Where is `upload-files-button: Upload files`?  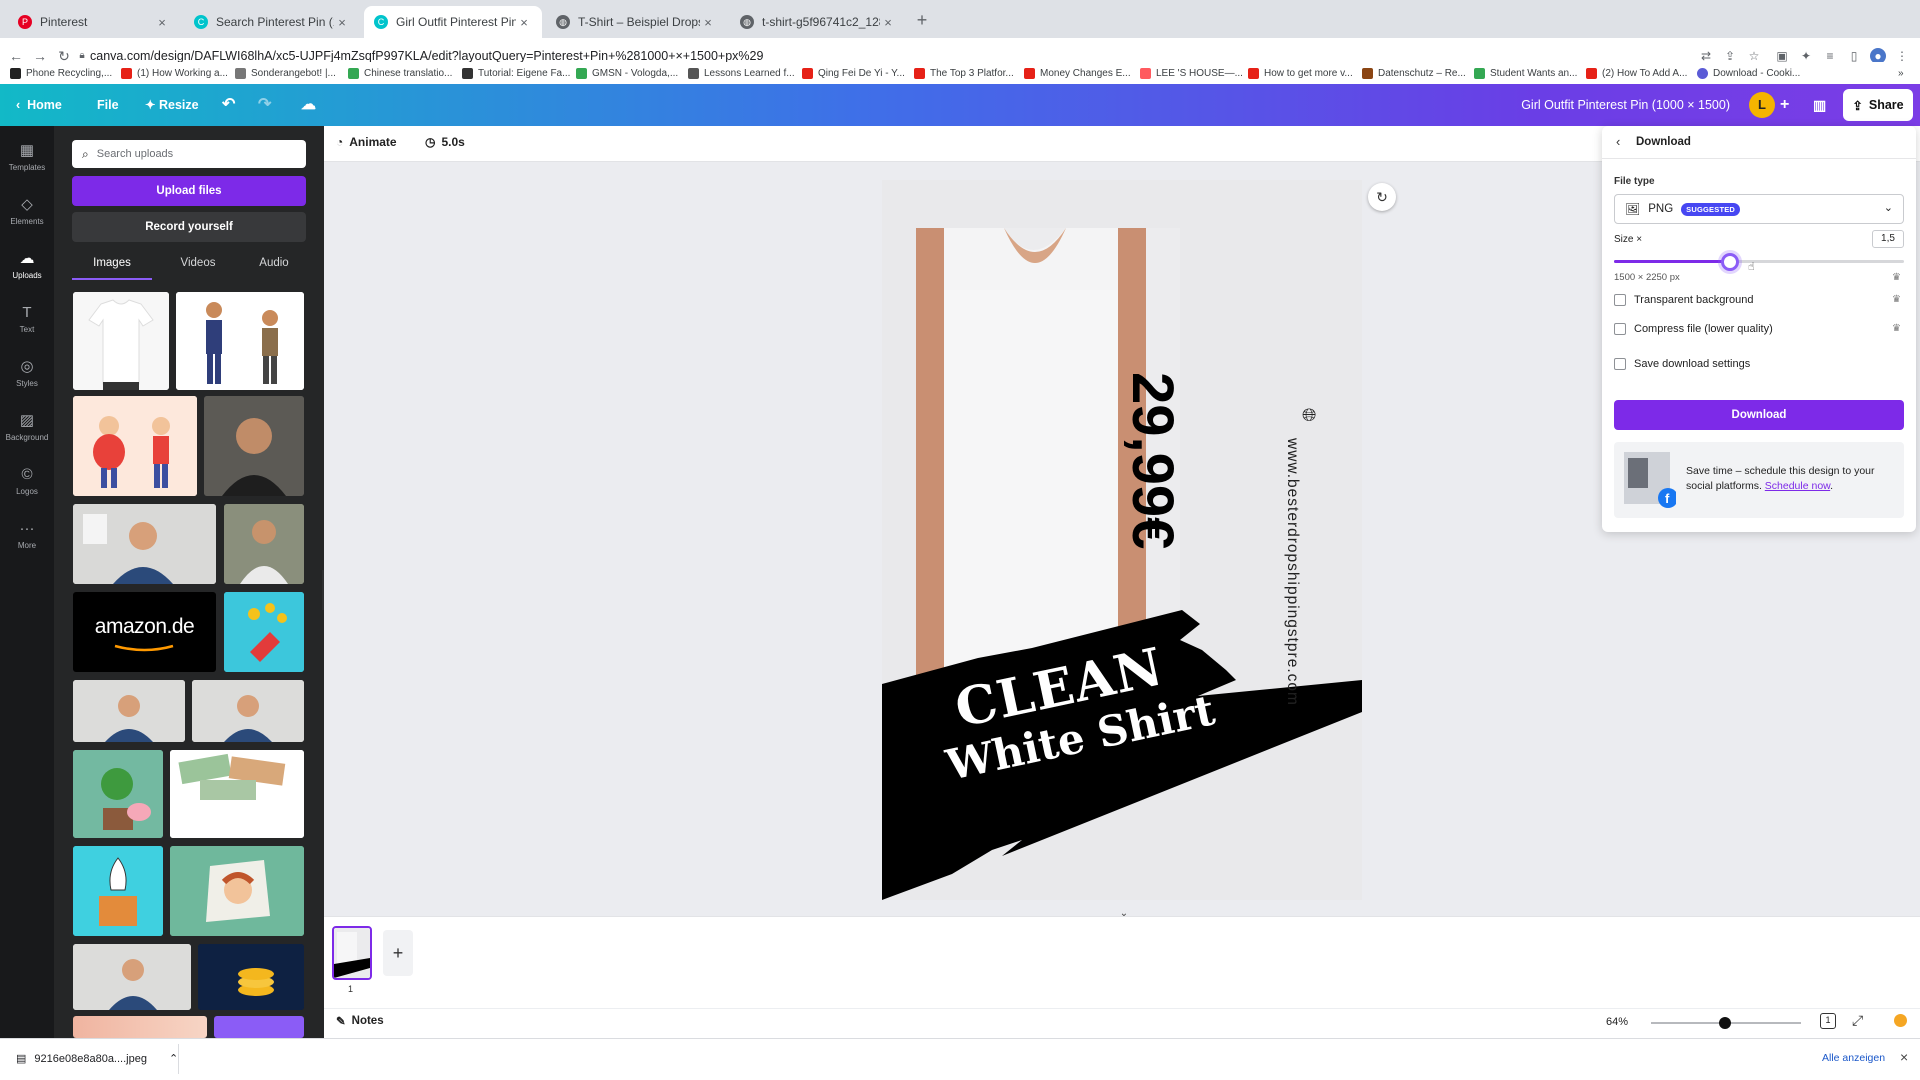
upload-files-button: Upload files is located at coordinates (189, 191).